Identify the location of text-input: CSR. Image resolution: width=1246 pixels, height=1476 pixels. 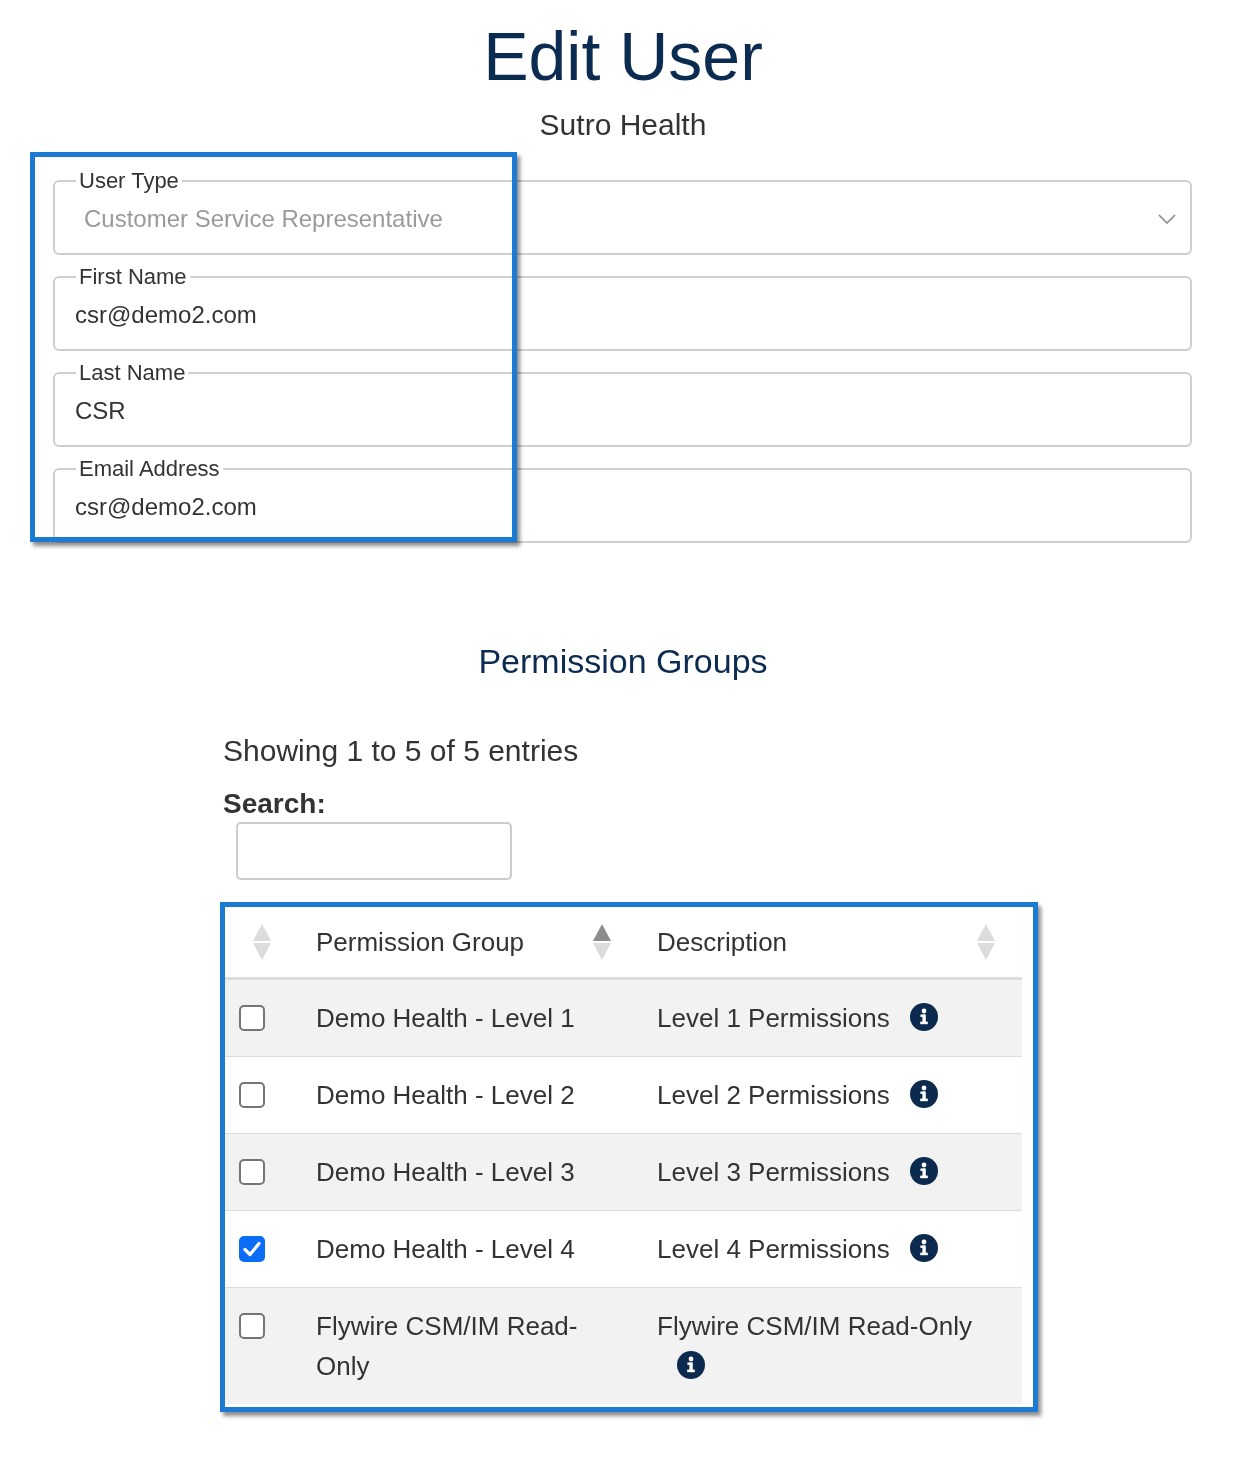
(622, 411).